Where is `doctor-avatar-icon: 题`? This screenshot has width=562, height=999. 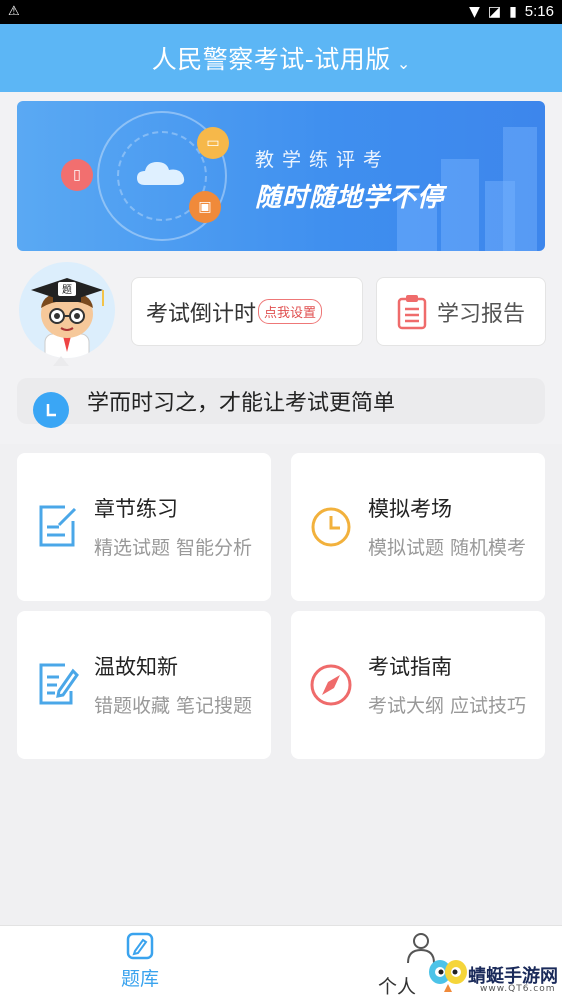 doctor-avatar-icon: 题 is located at coordinates (67, 318).